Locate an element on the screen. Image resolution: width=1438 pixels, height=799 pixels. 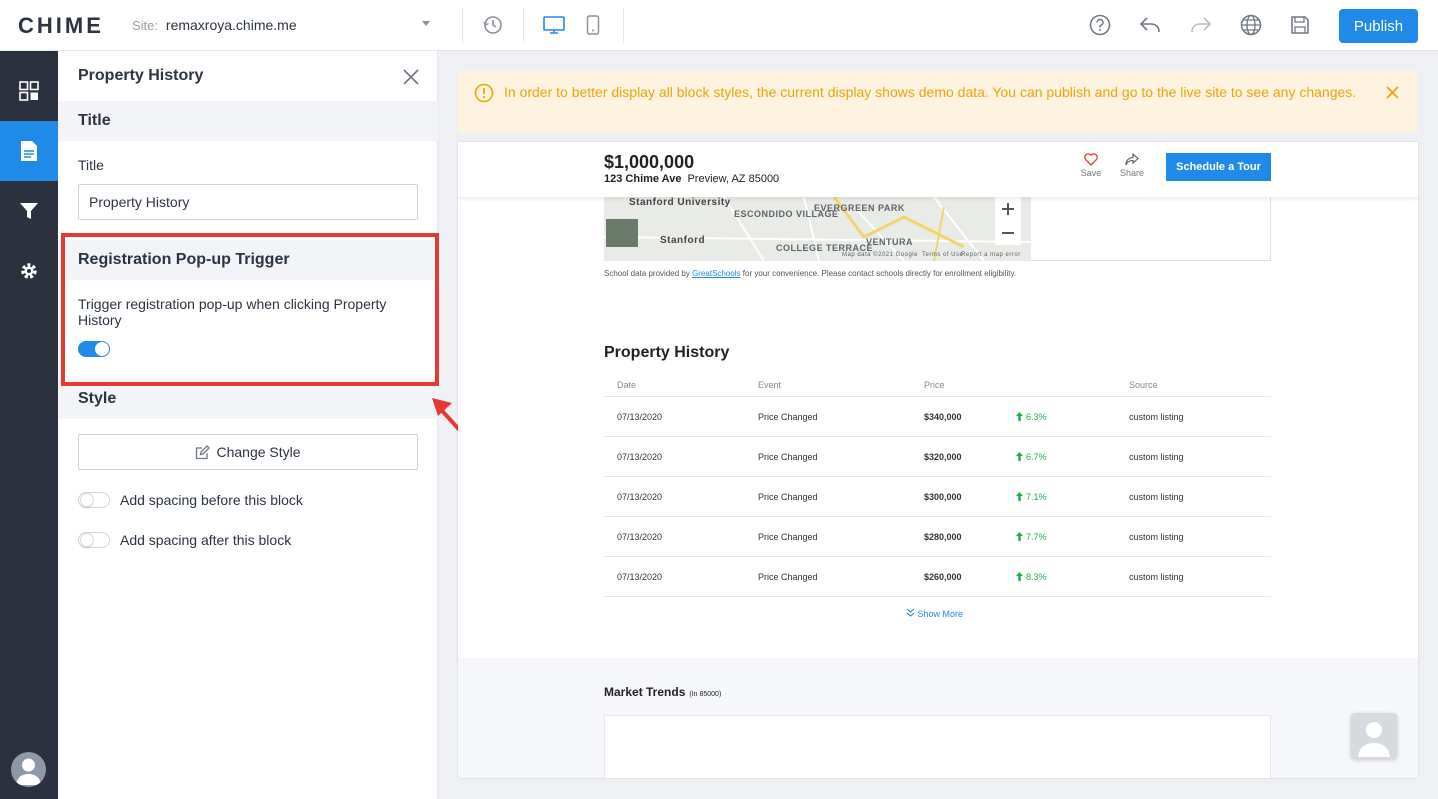
map-zoom-controls is located at coordinates (1008, 221).